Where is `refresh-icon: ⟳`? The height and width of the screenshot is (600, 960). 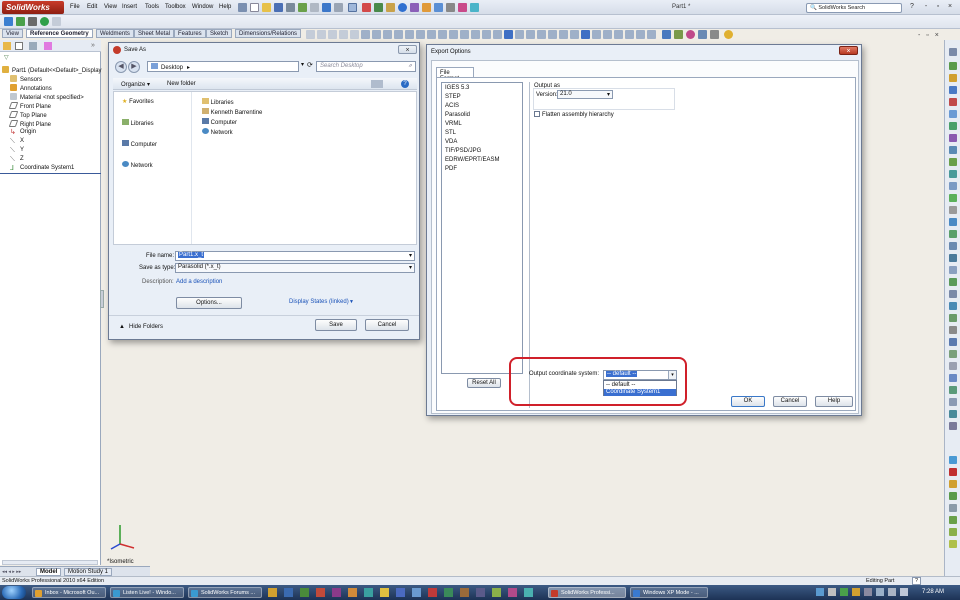
refresh-icon: ⟳ is located at coordinates (310, 65).